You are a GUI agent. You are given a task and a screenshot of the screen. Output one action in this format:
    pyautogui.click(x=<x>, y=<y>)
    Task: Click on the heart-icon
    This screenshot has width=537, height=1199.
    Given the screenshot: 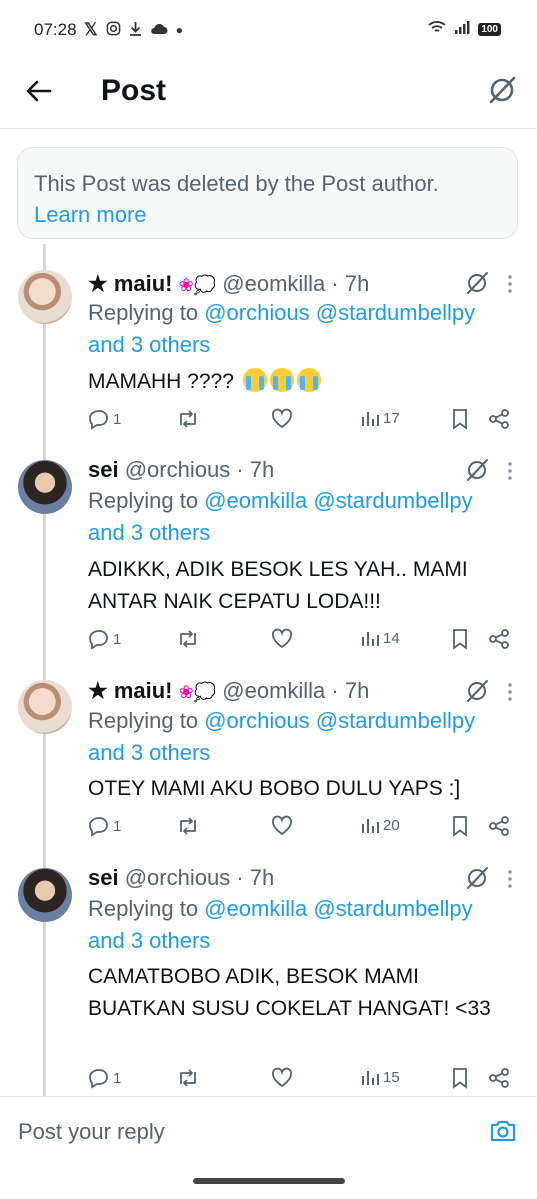 What is the action you would take?
    pyautogui.click(x=282, y=1077)
    